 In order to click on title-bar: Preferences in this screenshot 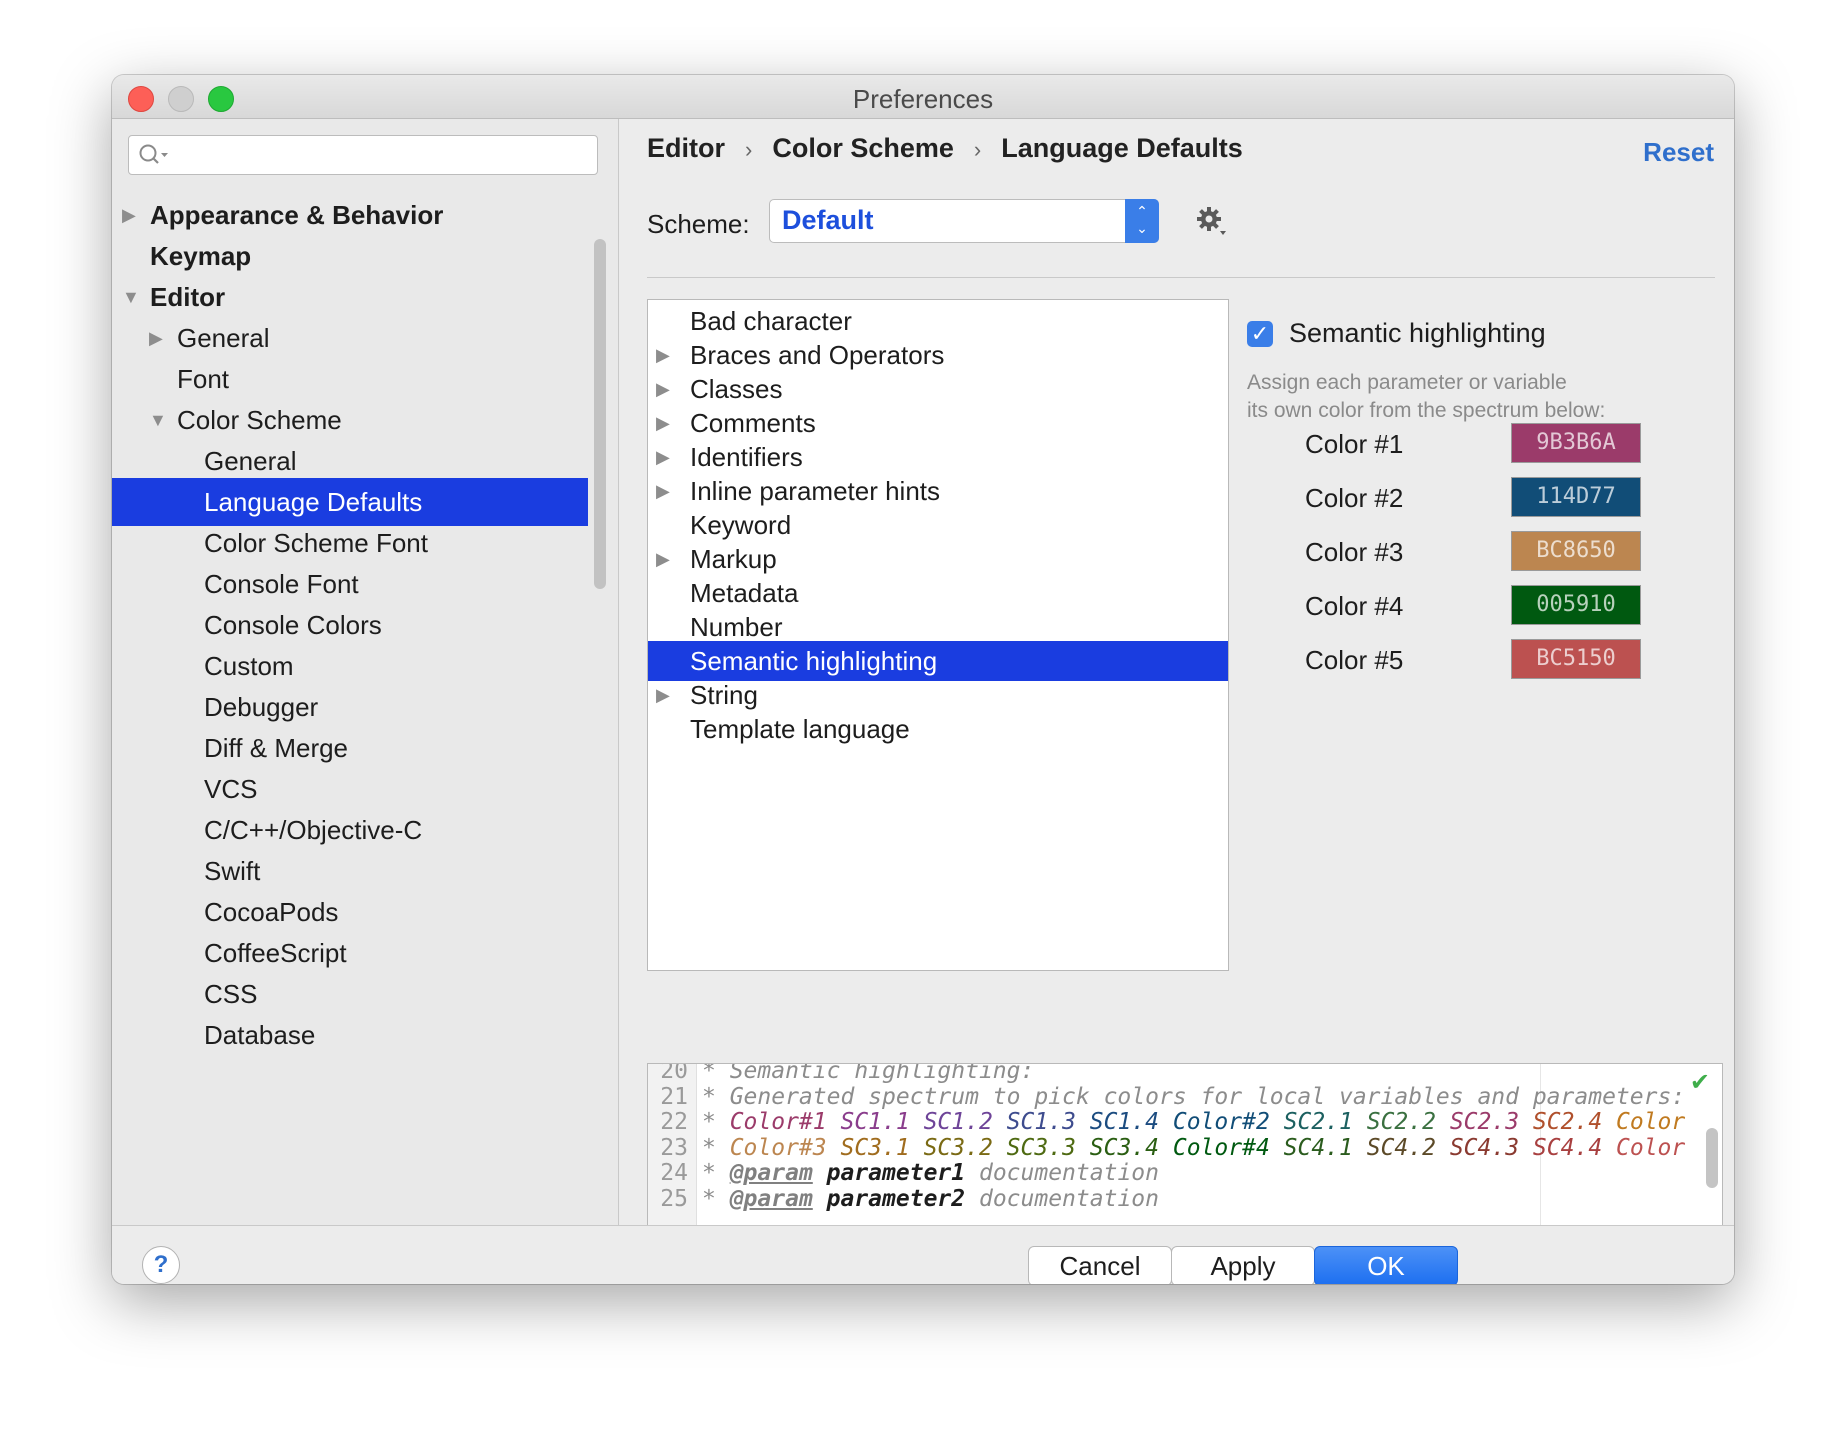, I will do `click(923, 97)`.